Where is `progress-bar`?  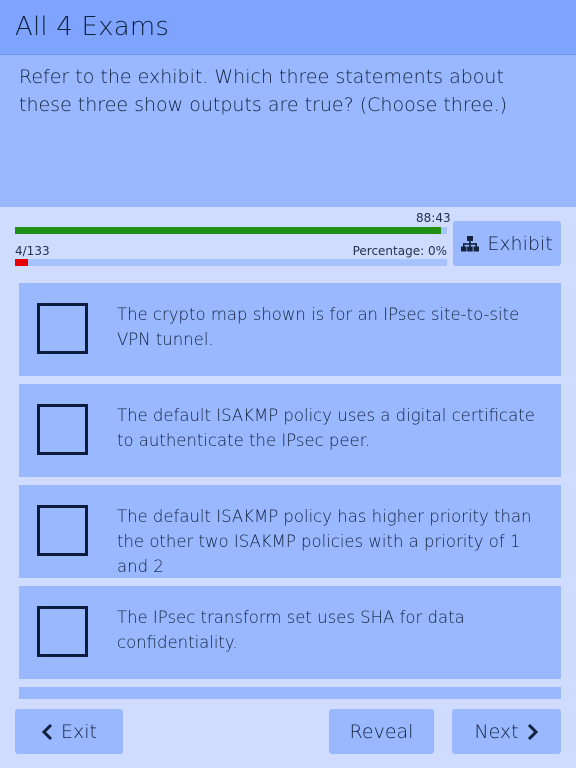
progress-bar is located at coordinates (231, 262).